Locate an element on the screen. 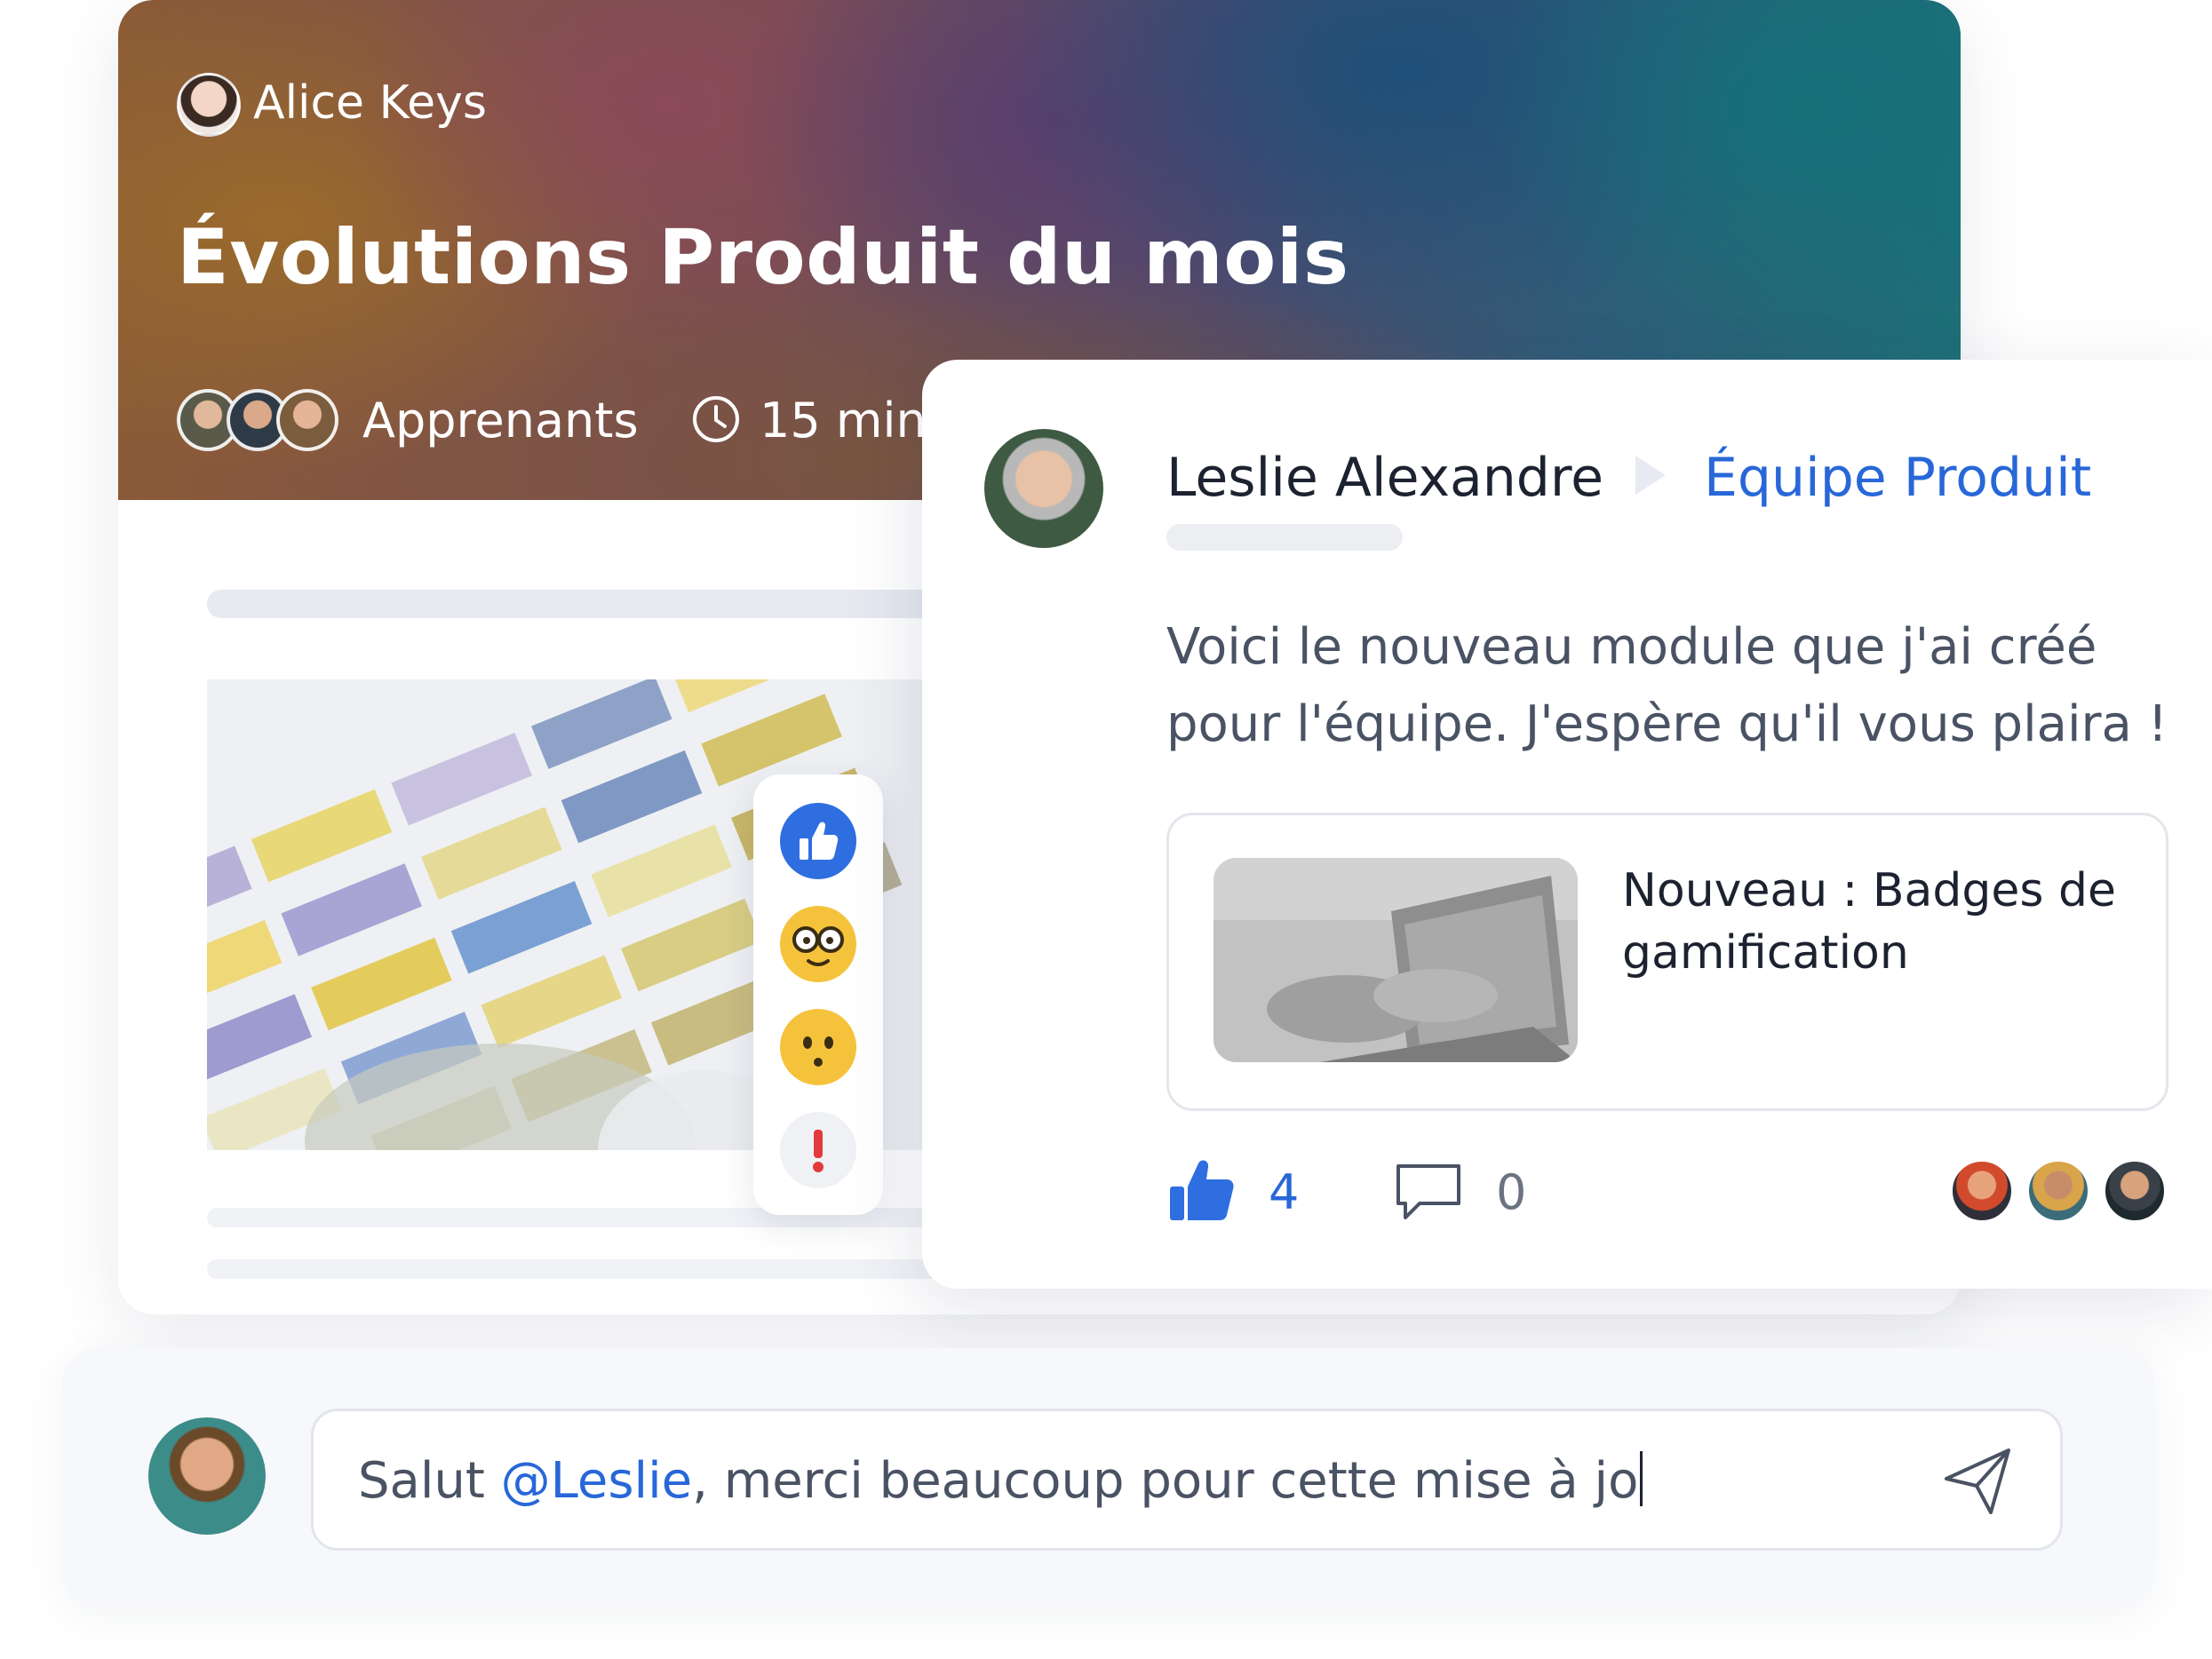 This screenshot has width=2212, height=1659. like-count: 4 is located at coordinates (1285, 1192).